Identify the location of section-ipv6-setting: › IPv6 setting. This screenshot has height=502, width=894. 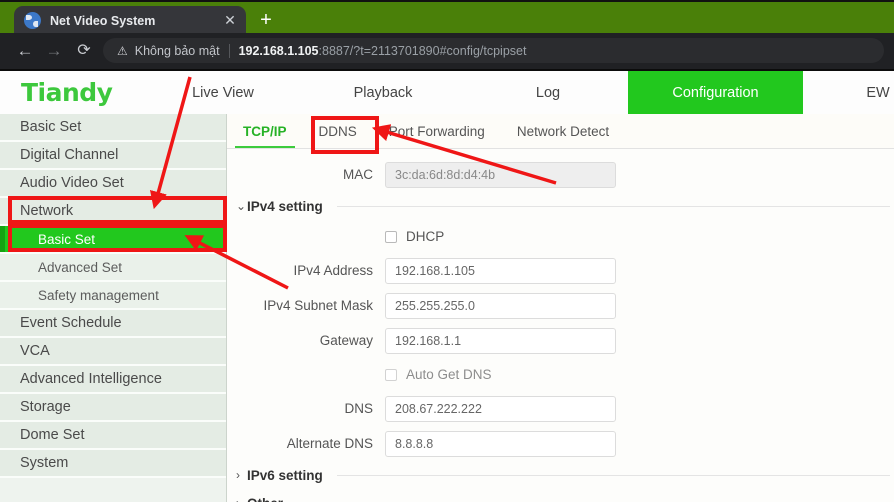
(560, 475).